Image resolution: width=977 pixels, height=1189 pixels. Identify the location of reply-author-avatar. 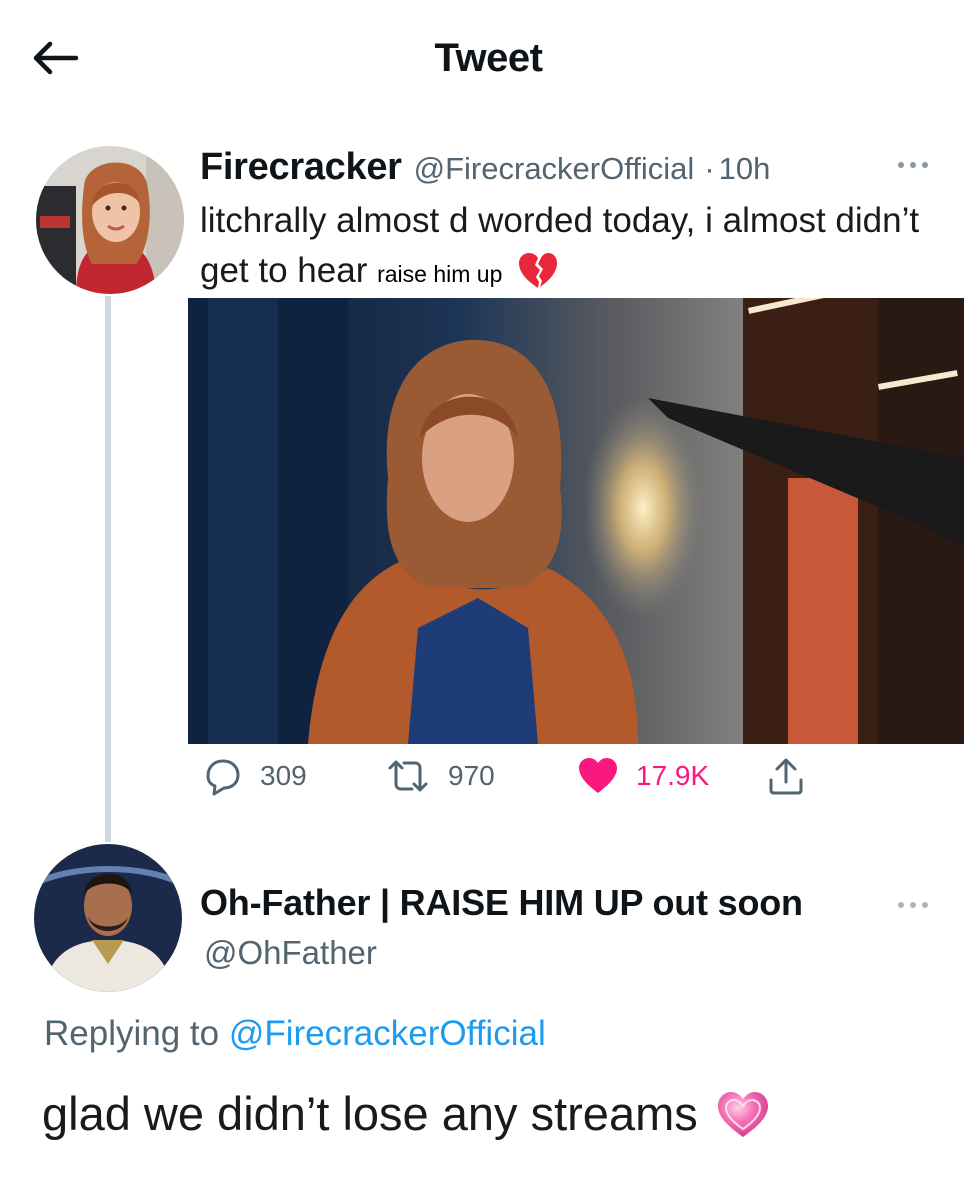
(108, 918).